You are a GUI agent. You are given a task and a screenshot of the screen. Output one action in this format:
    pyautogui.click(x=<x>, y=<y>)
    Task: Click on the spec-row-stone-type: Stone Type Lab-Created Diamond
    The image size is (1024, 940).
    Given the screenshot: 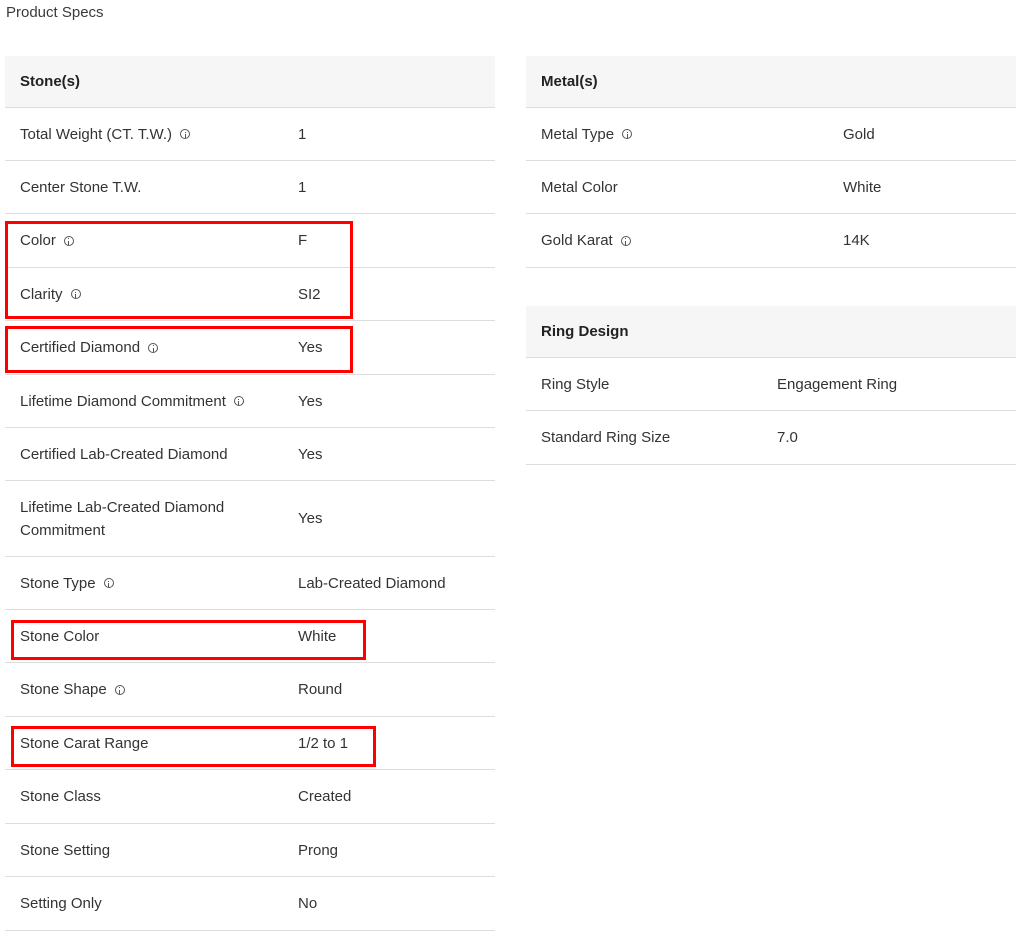 What is the action you would take?
    pyautogui.click(x=250, y=583)
    